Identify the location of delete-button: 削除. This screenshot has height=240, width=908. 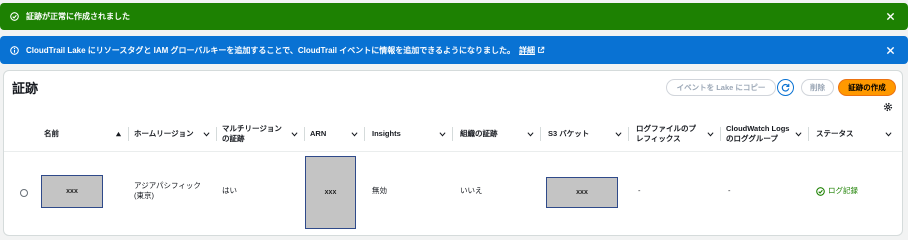
(817, 87).